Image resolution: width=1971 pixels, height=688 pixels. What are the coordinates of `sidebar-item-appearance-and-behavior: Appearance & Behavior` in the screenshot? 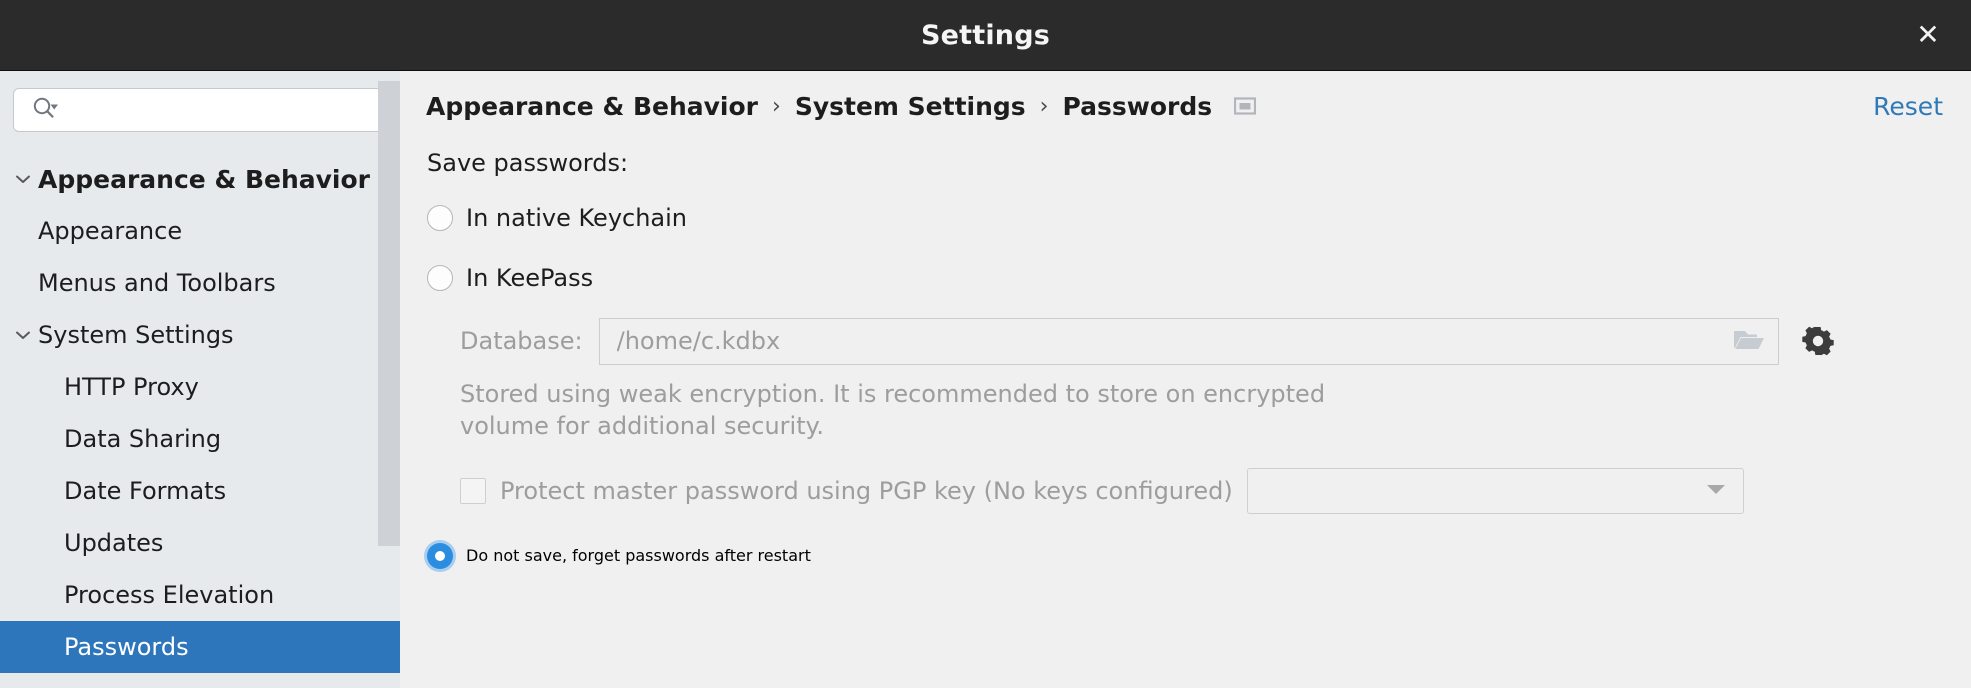 It's located at (200, 179).